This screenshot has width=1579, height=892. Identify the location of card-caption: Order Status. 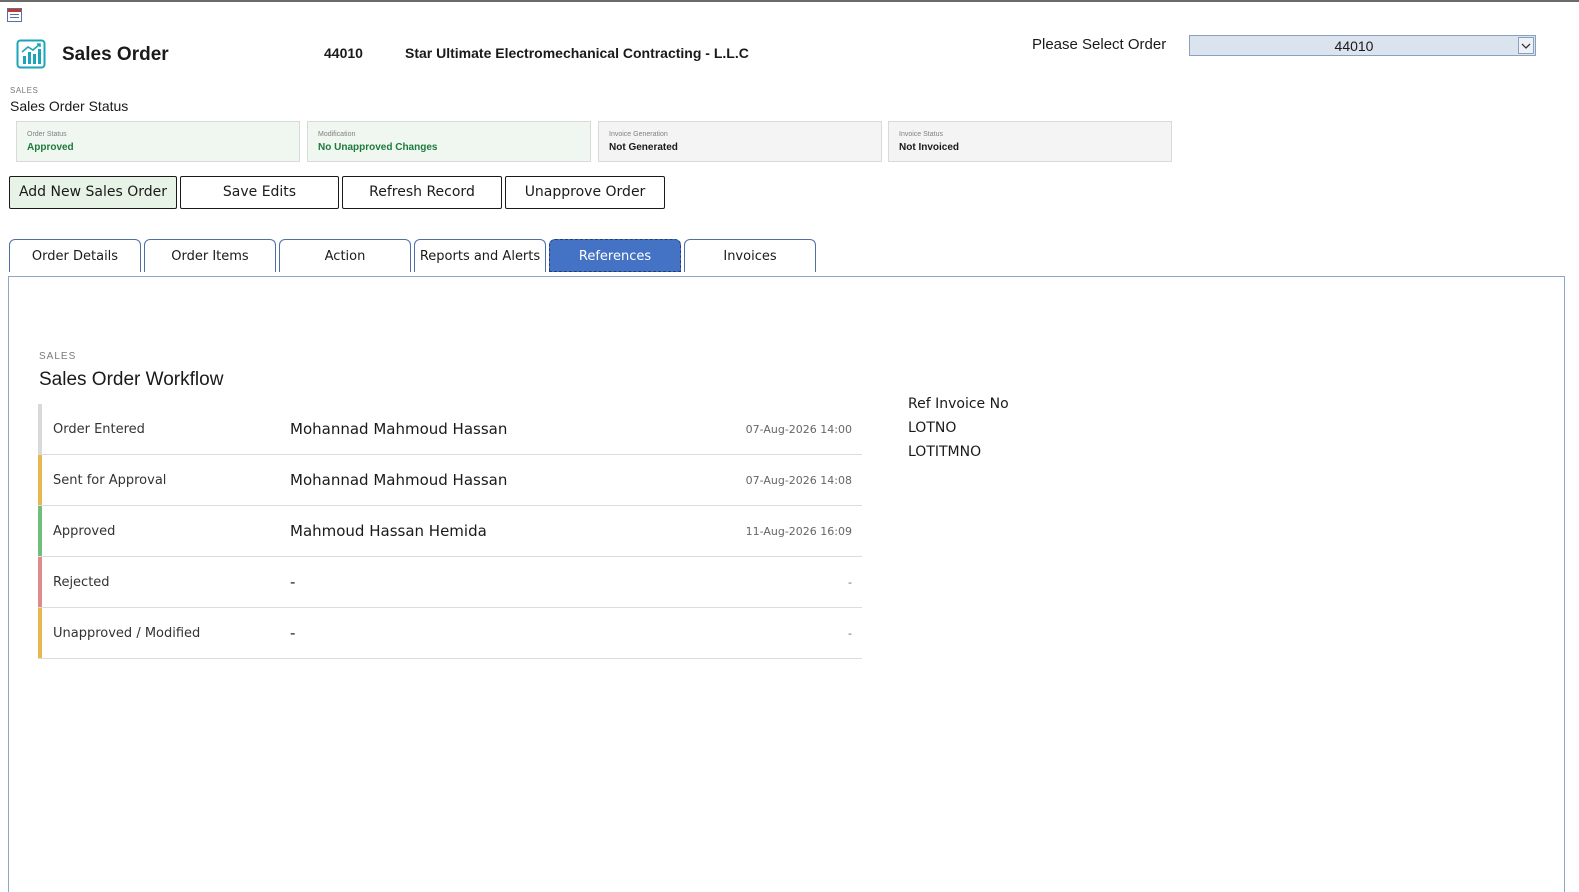
(47, 134).